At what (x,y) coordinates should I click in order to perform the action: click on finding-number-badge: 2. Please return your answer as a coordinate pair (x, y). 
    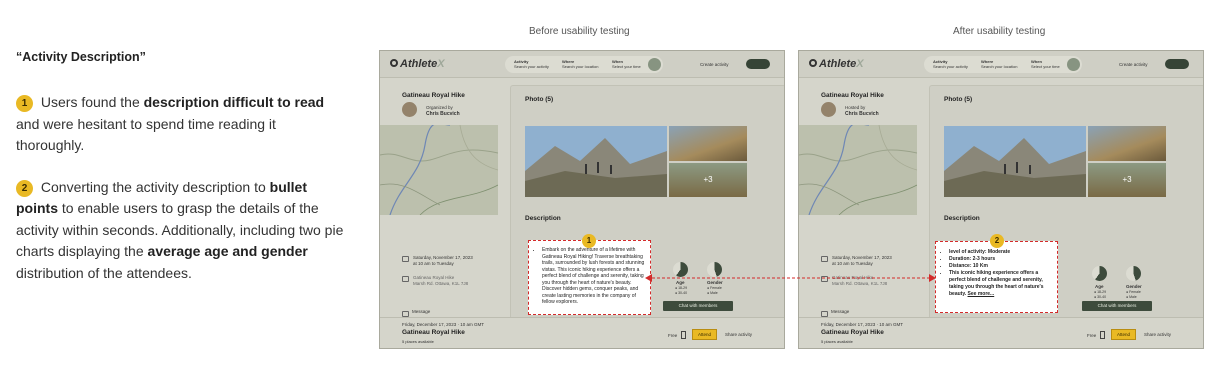
    Looking at the image, I should click on (24, 188).